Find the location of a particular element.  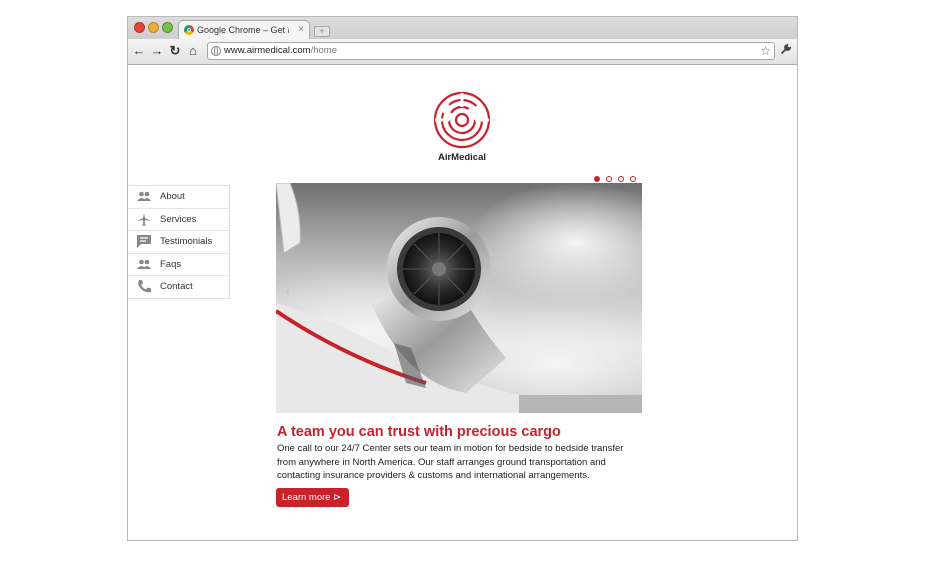

sidebar-item-label: About is located at coordinates (172, 196).